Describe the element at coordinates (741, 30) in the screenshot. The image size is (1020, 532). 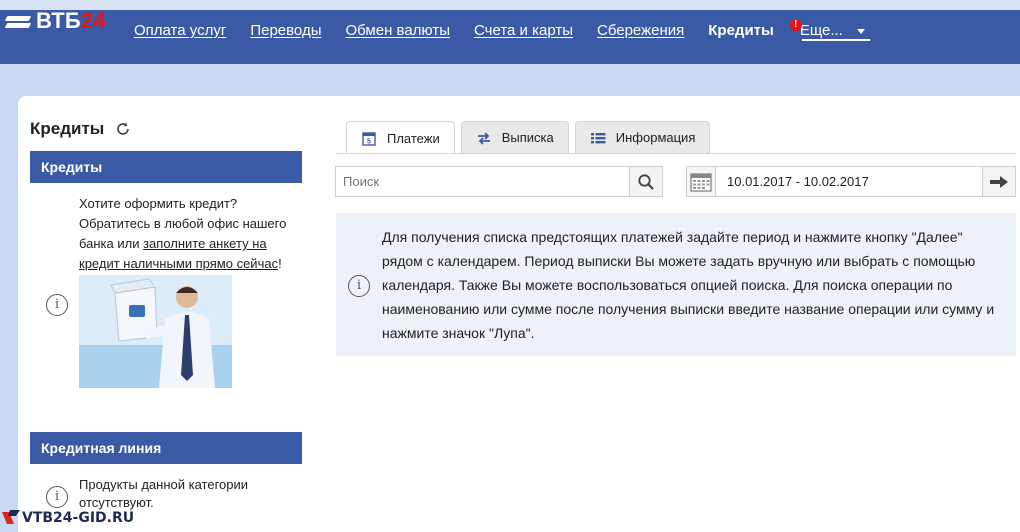
I see `nav-item-credits: Кредиты` at that location.